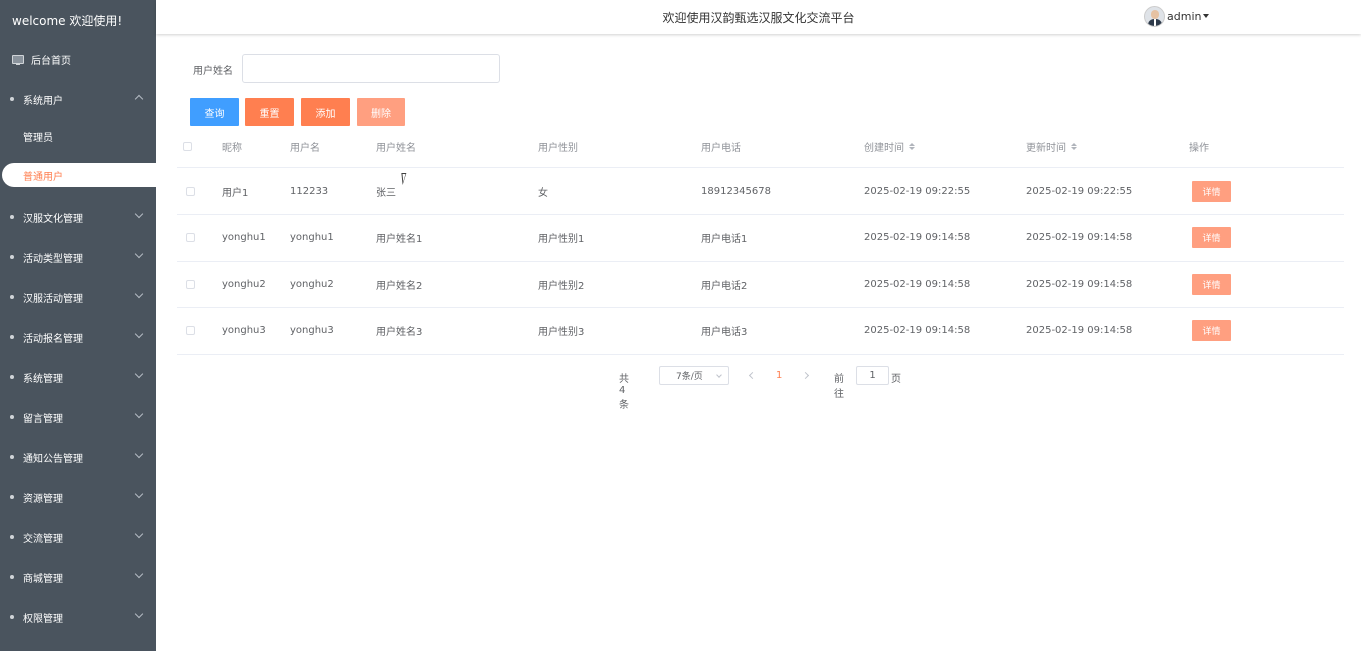  I want to click on goto-page-input, so click(872, 375).